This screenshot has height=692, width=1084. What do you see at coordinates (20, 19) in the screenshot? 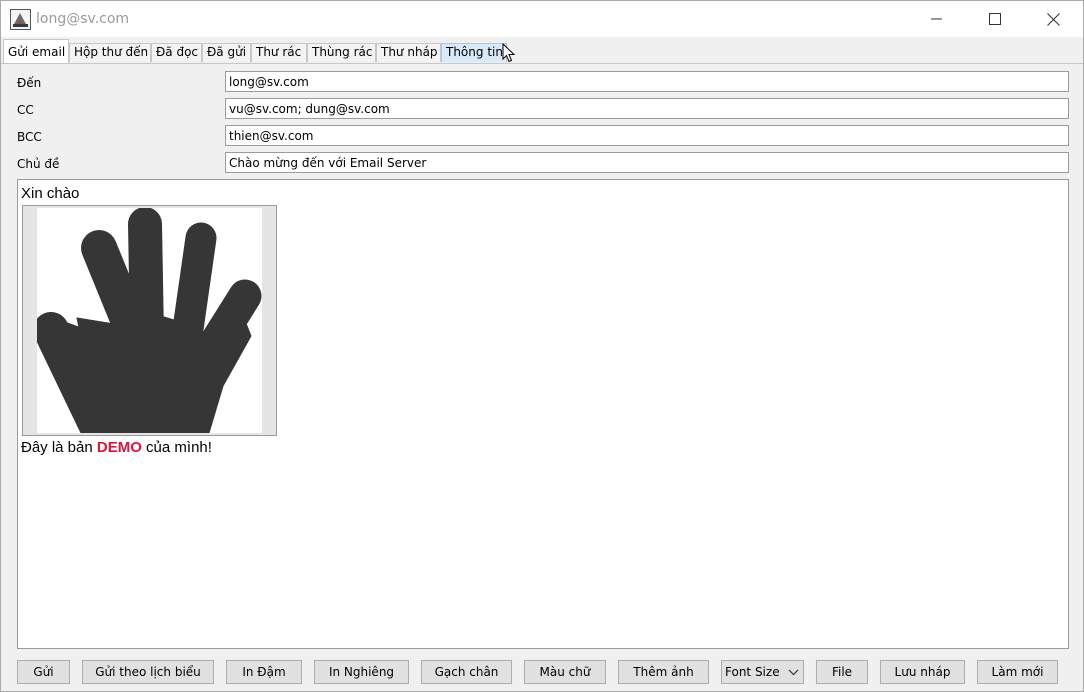
I see `java-app-icon` at bounding box center [20, 19].